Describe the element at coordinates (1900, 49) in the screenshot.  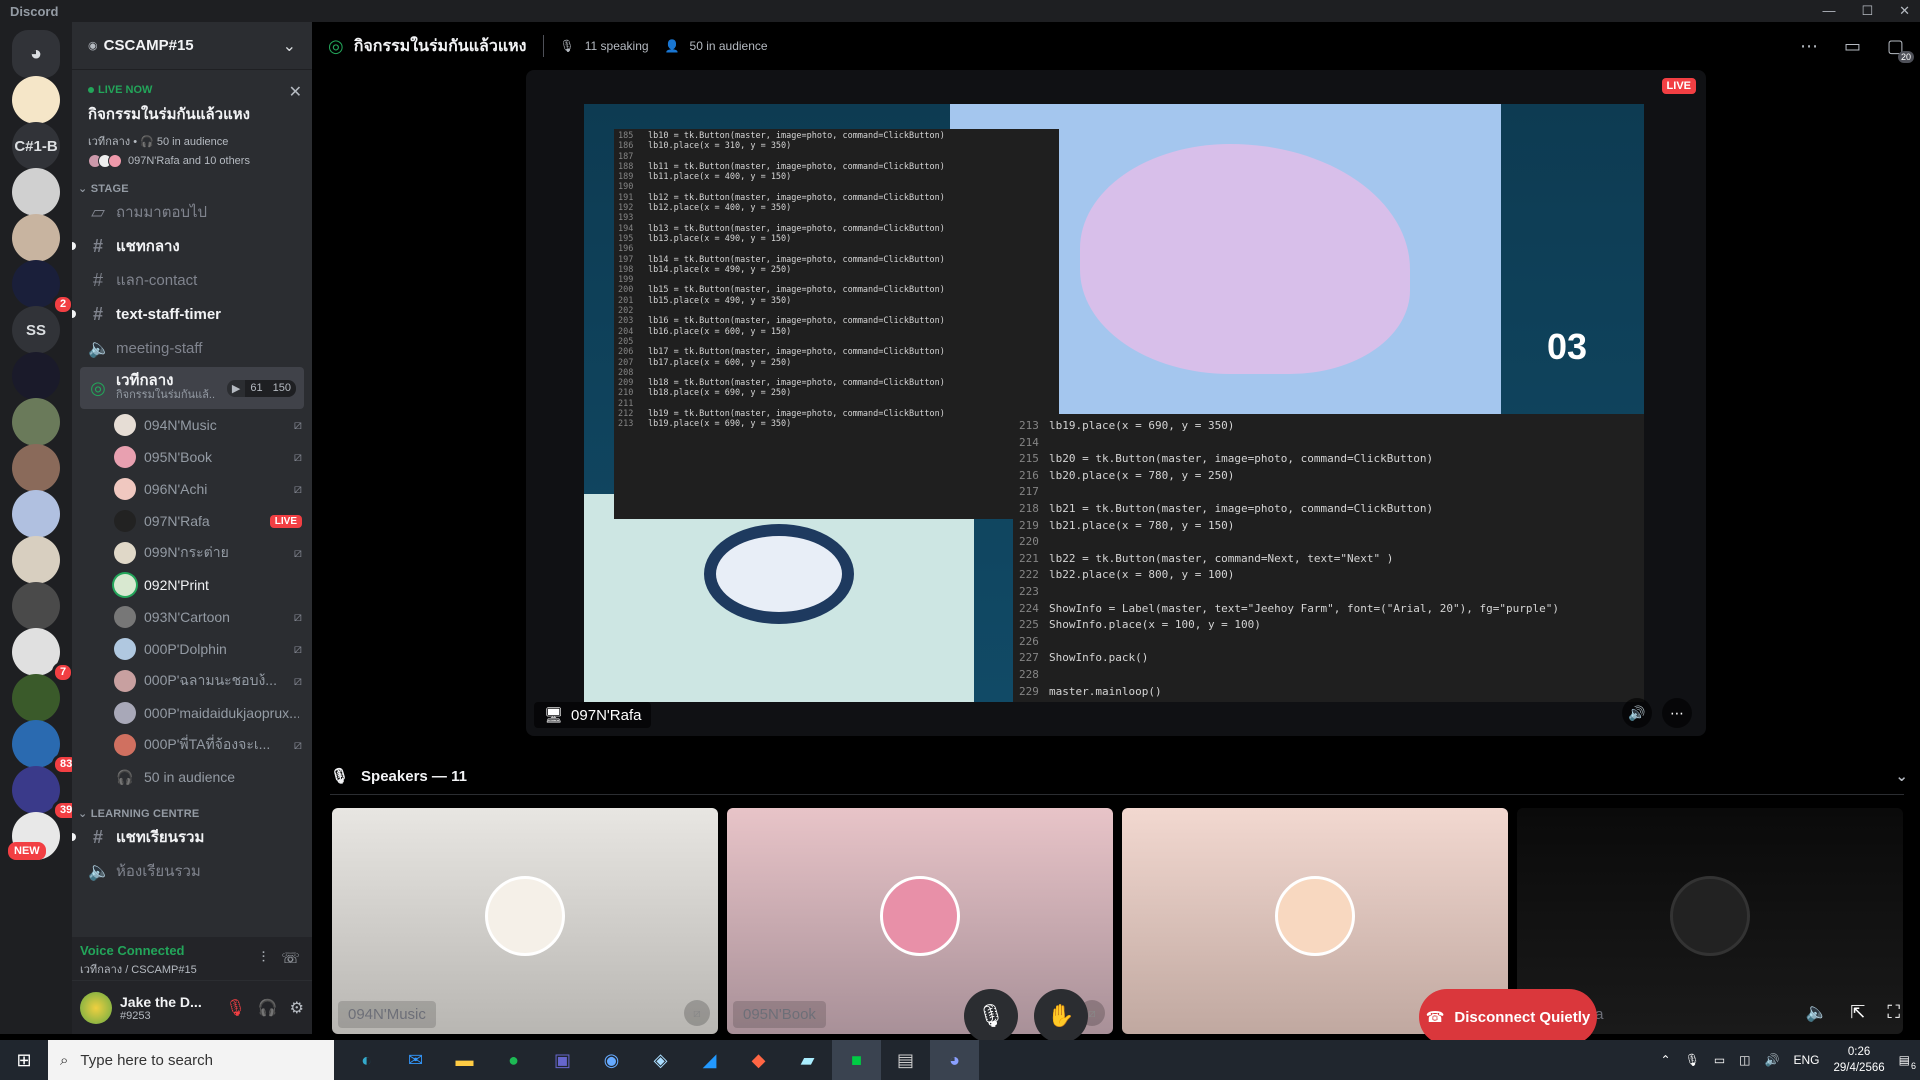
I see `chat-icon: ▢ 20` at that location.